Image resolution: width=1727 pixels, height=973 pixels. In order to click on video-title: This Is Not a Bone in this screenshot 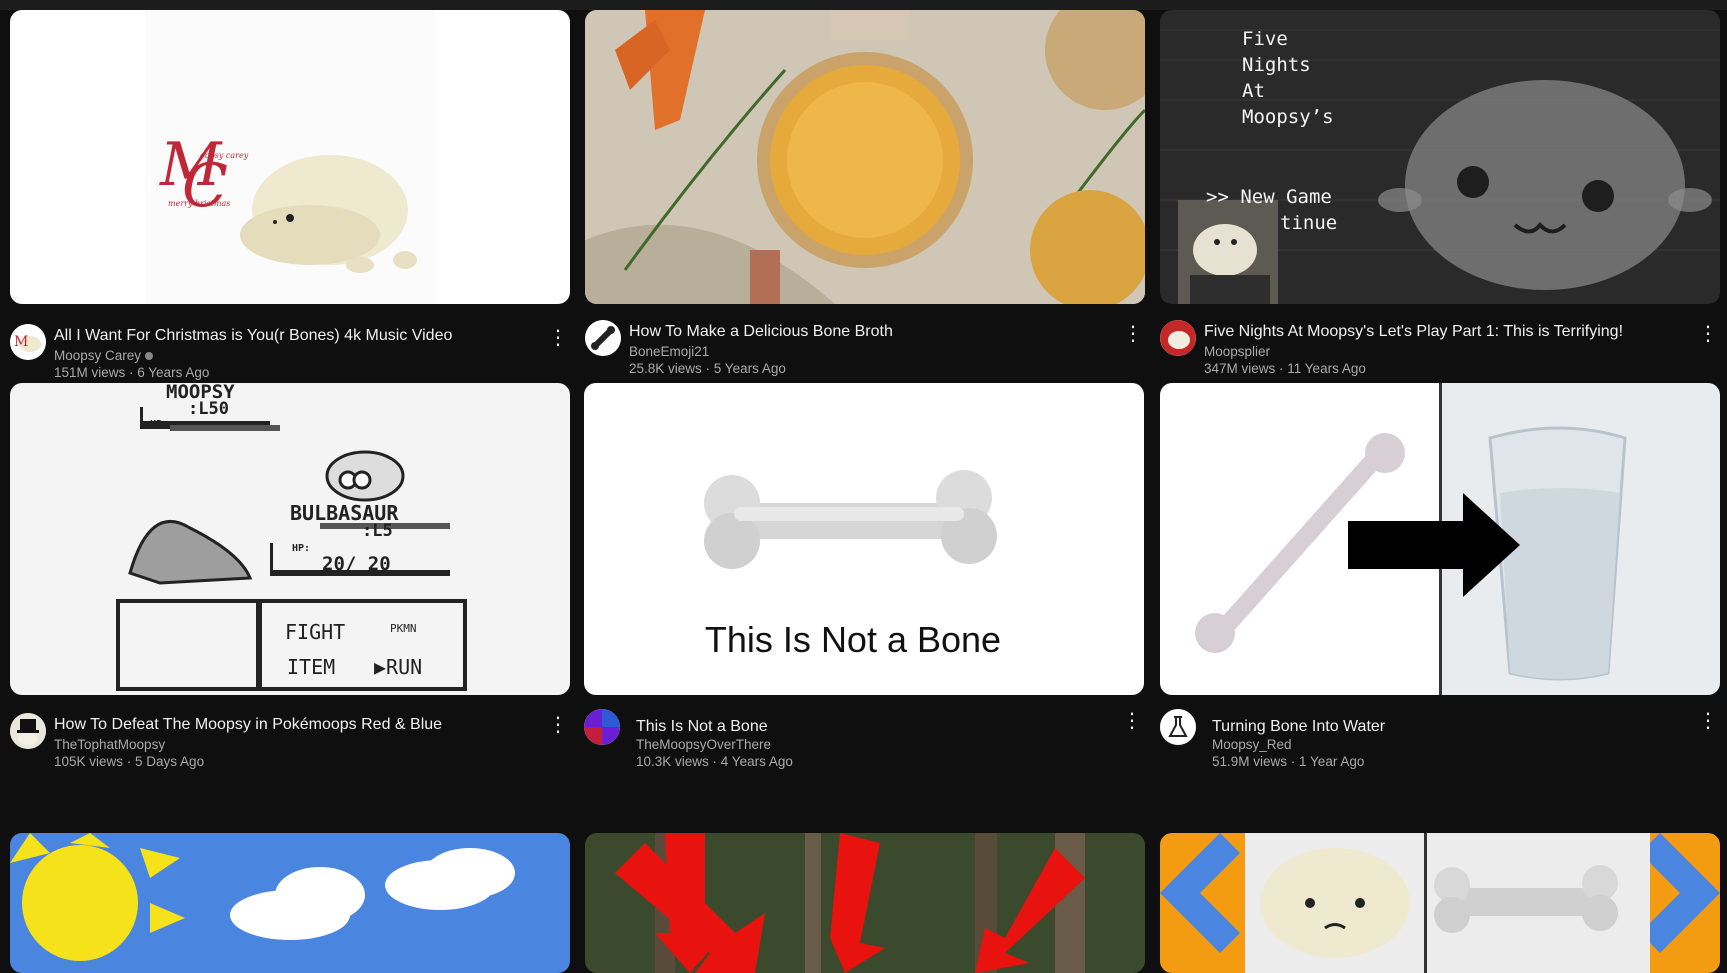, I will do `click(702, 727)`.